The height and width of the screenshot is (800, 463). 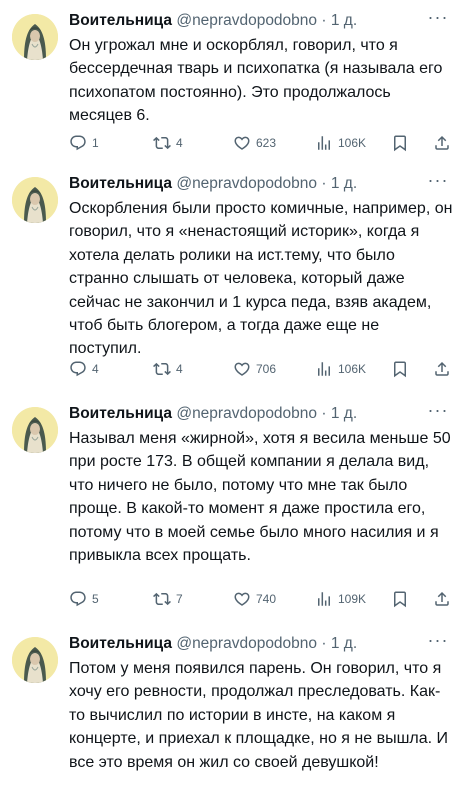 I want to click on views-count: 109K, so click(x=352, y=599).